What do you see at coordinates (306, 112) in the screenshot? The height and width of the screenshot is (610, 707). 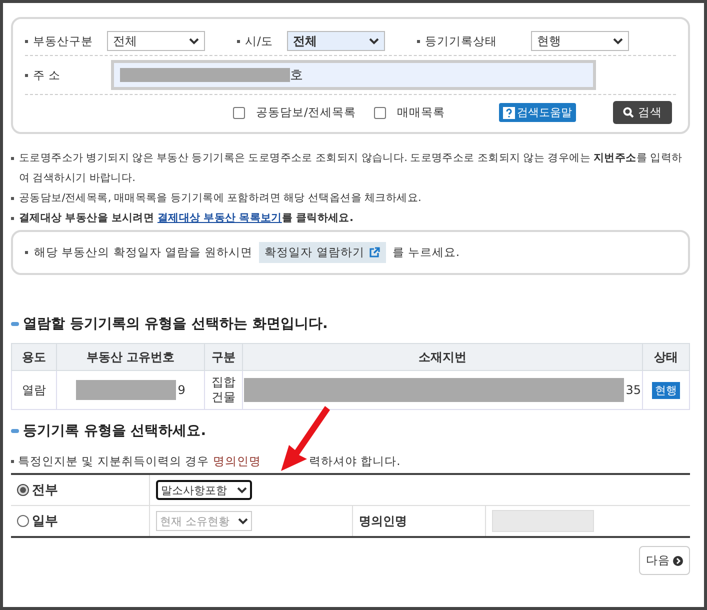 I see `checkbox-label: 공동담보/전세목록` at bounding box center [306, 112].